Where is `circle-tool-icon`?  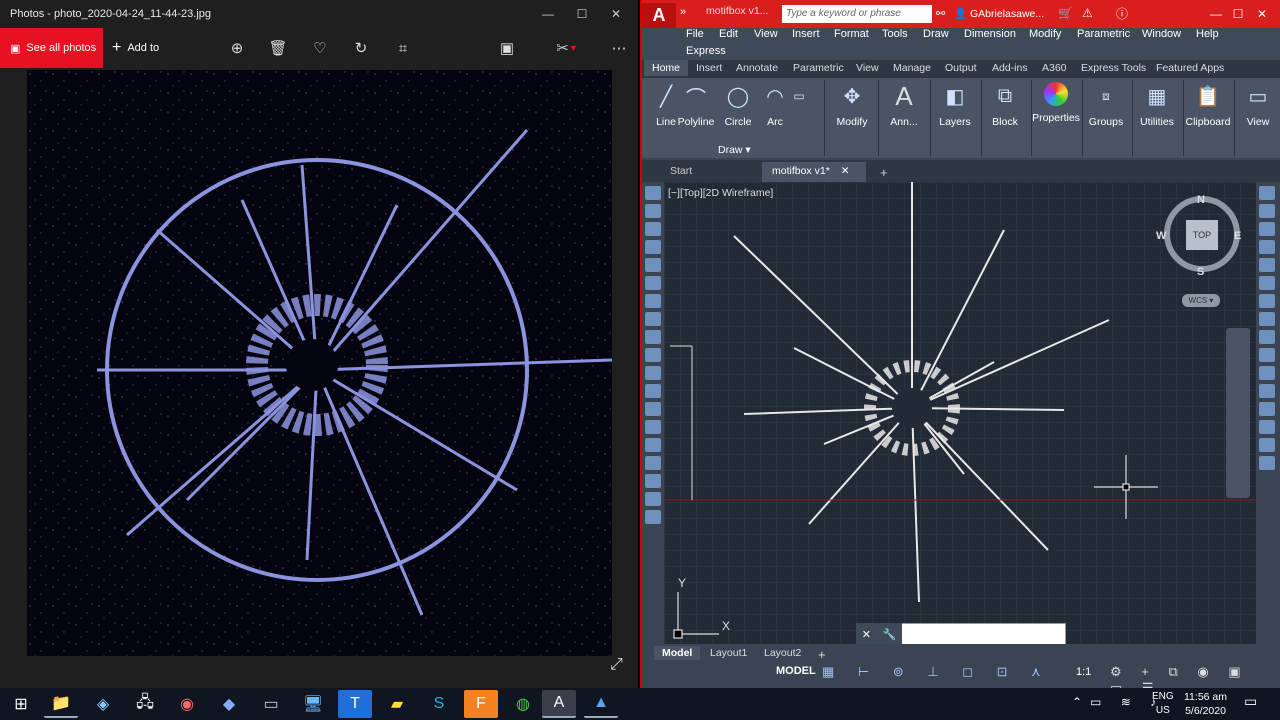
circle-tool-icon is located at coordinates (653, 301).